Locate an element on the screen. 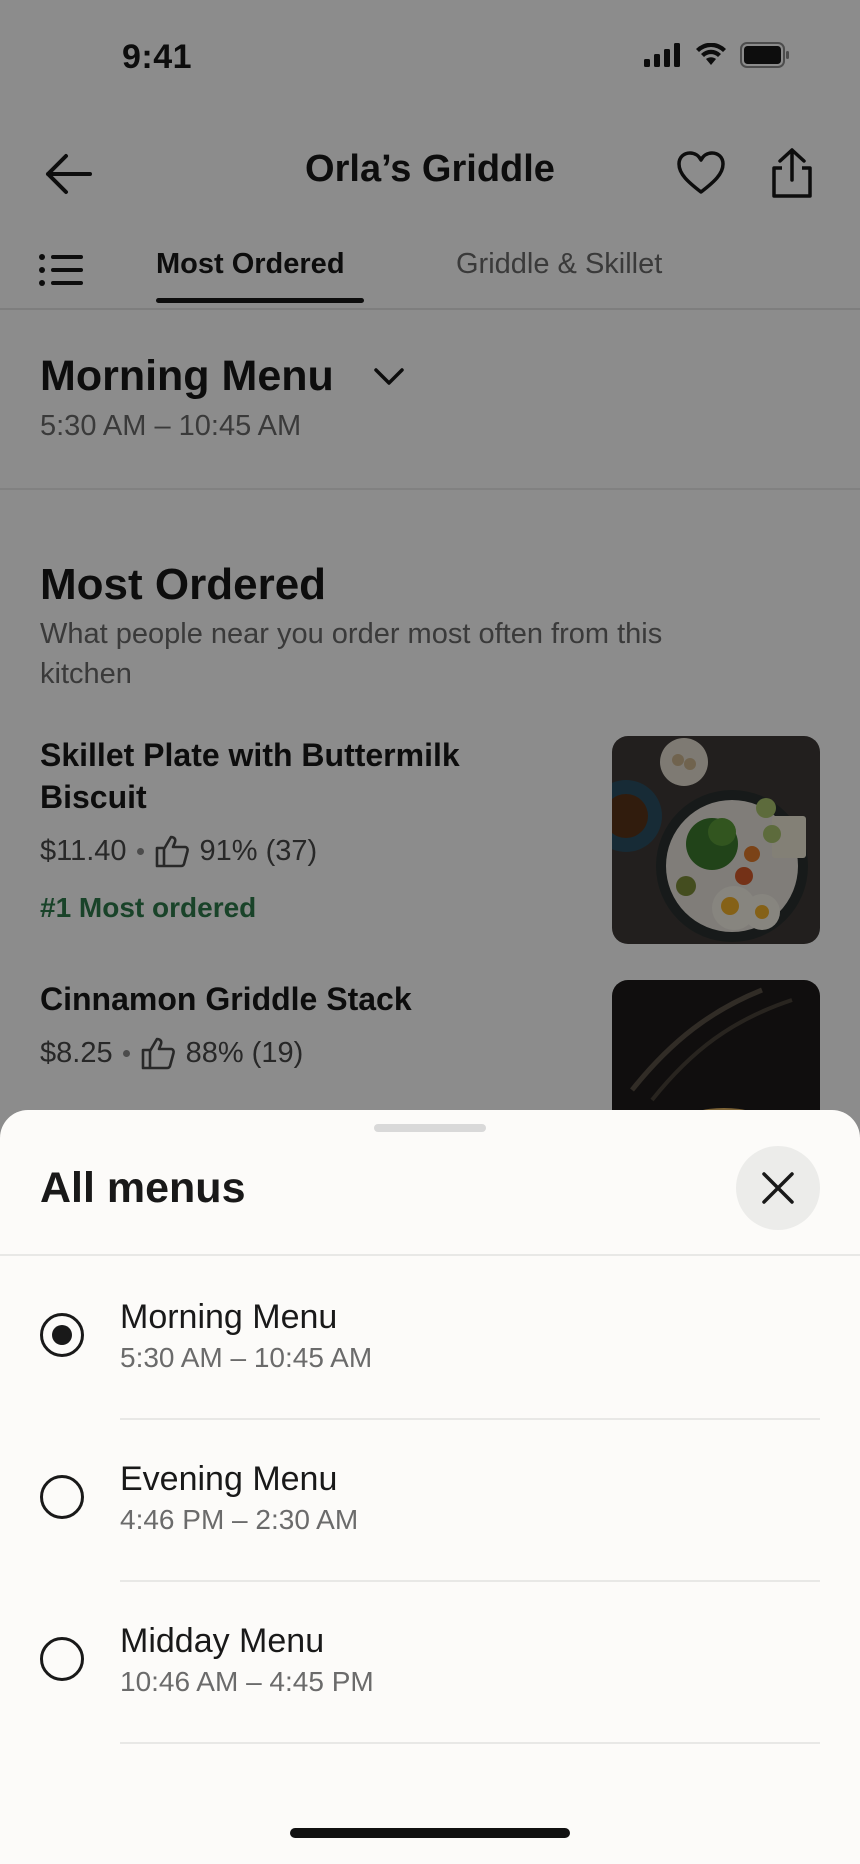 Image resolution: width=860 pixels, height=1864 pixels. home-indicator is located at coordinates (430, 1833).